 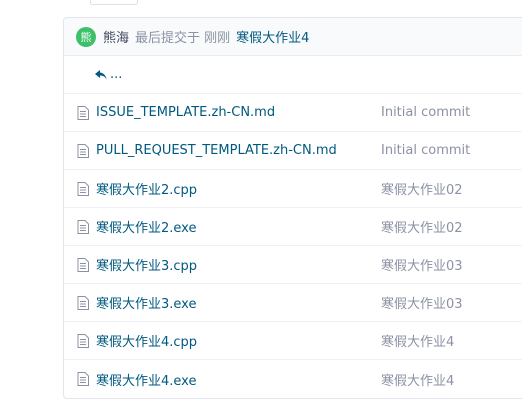 What do you see at coordinates (293, 303) in the screenshot?
I see `file-row: 寒假大作业3.exe 寒假大作业03` at bounding box center [293, 303].